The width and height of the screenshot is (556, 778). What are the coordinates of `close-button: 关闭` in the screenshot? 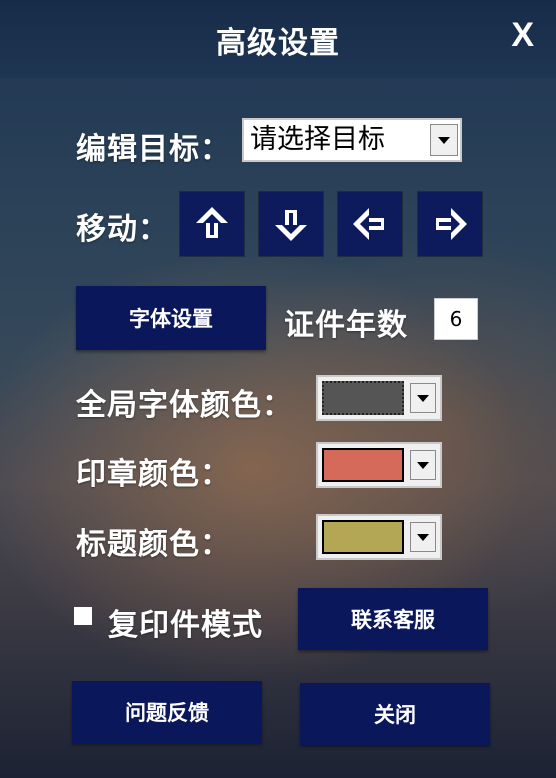 It's located at (395, 714).